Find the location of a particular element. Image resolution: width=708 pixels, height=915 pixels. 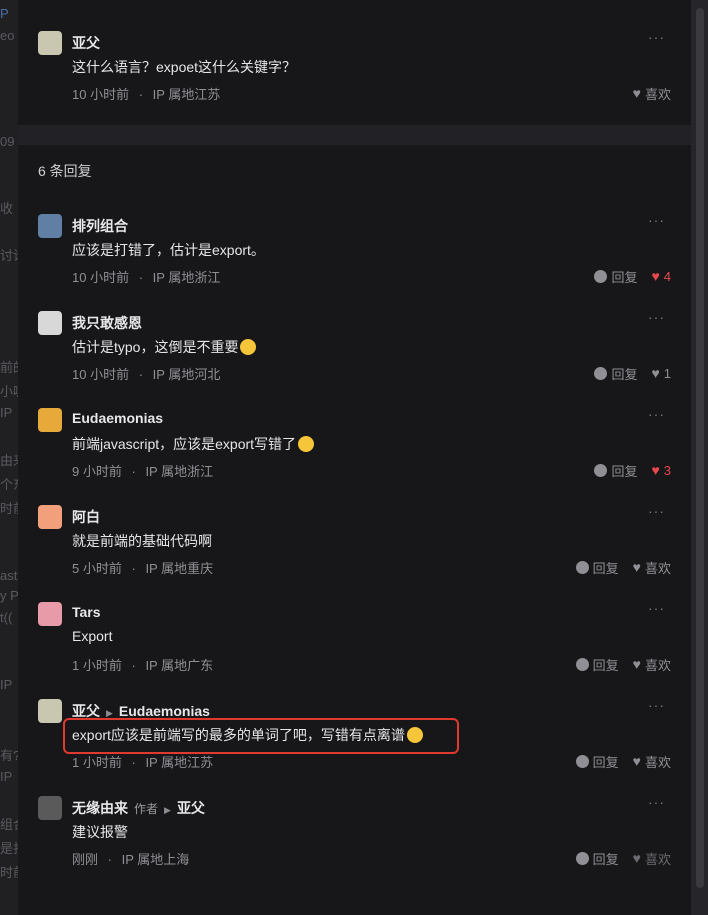

comment-actions: 回复 ♥ 4 is located at coordinates (632, 276).